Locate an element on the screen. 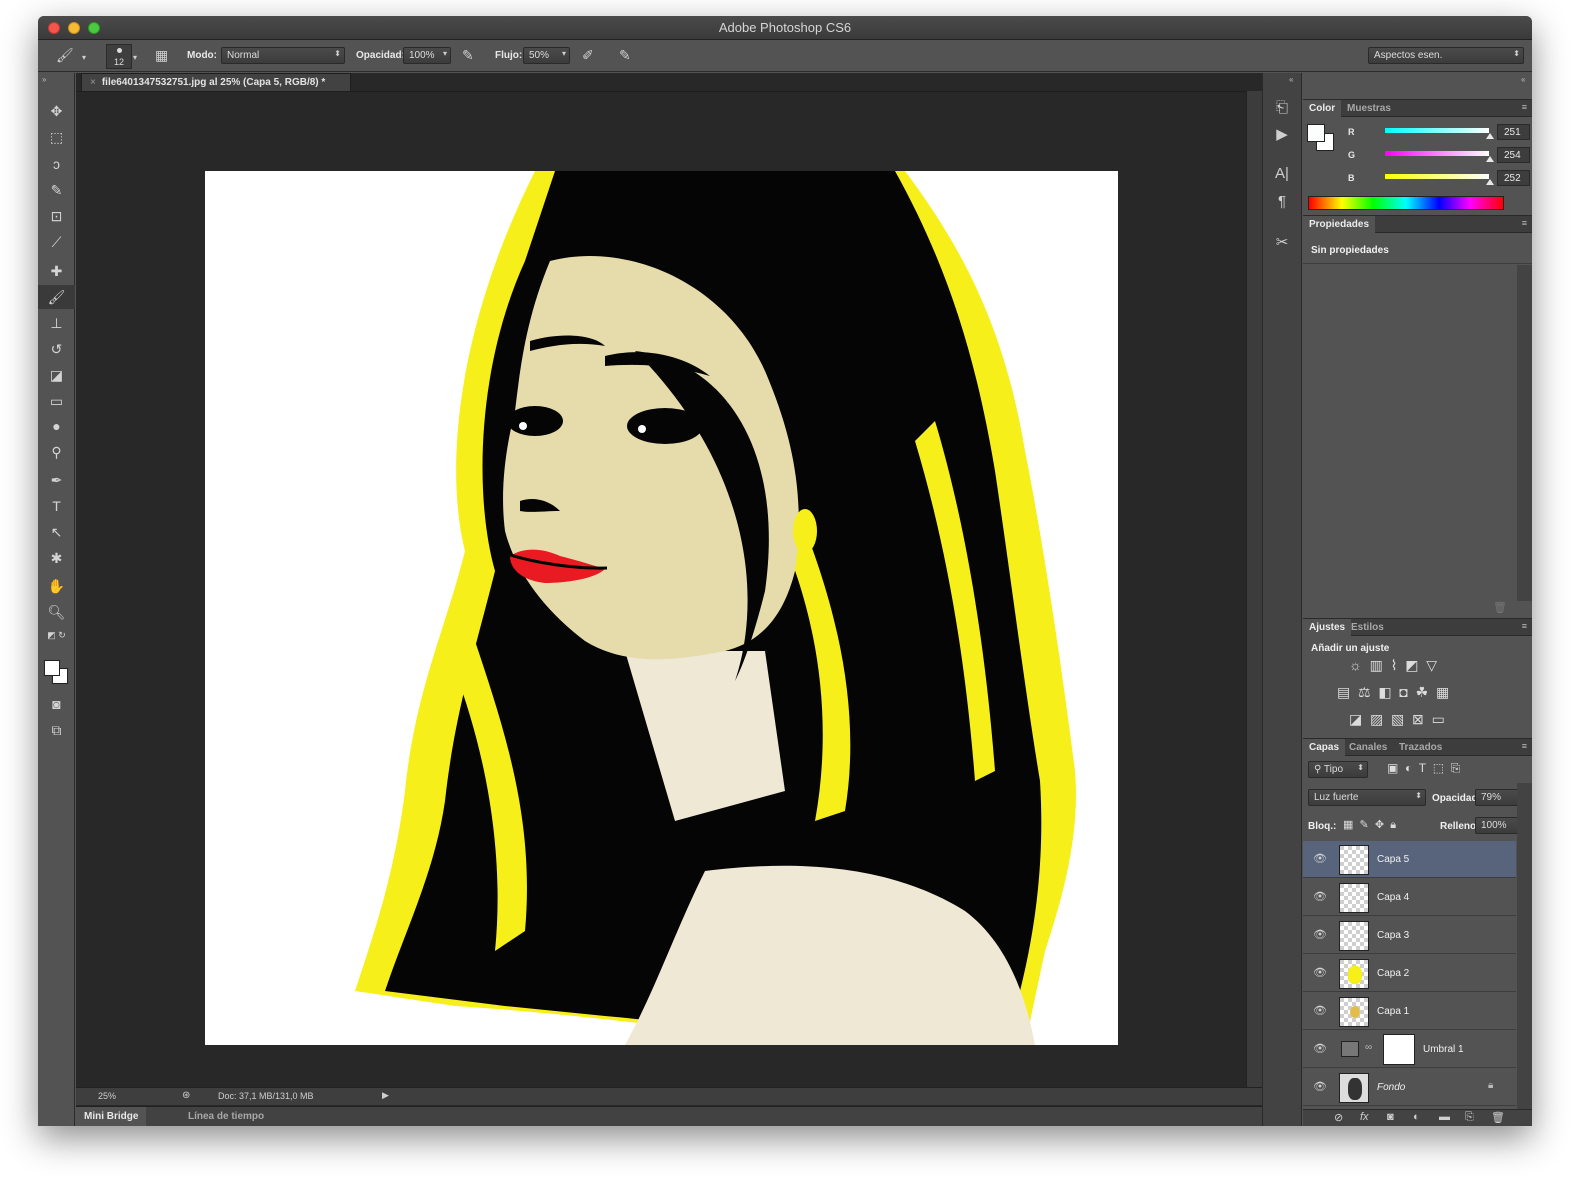  fx-icon: fx is located at coordinates (1364, 1117).